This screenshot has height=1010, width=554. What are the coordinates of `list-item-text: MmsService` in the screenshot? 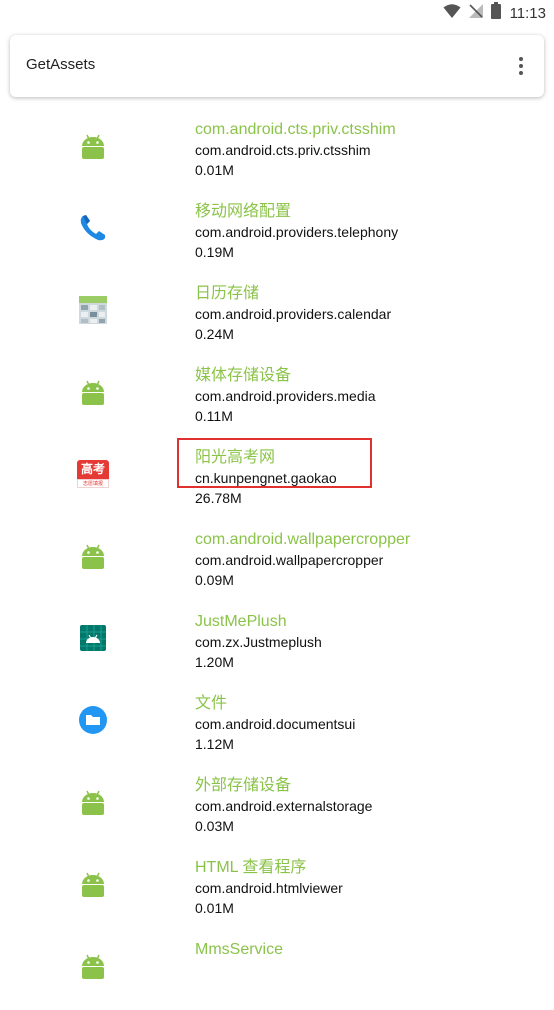 It's located at (239, 950).